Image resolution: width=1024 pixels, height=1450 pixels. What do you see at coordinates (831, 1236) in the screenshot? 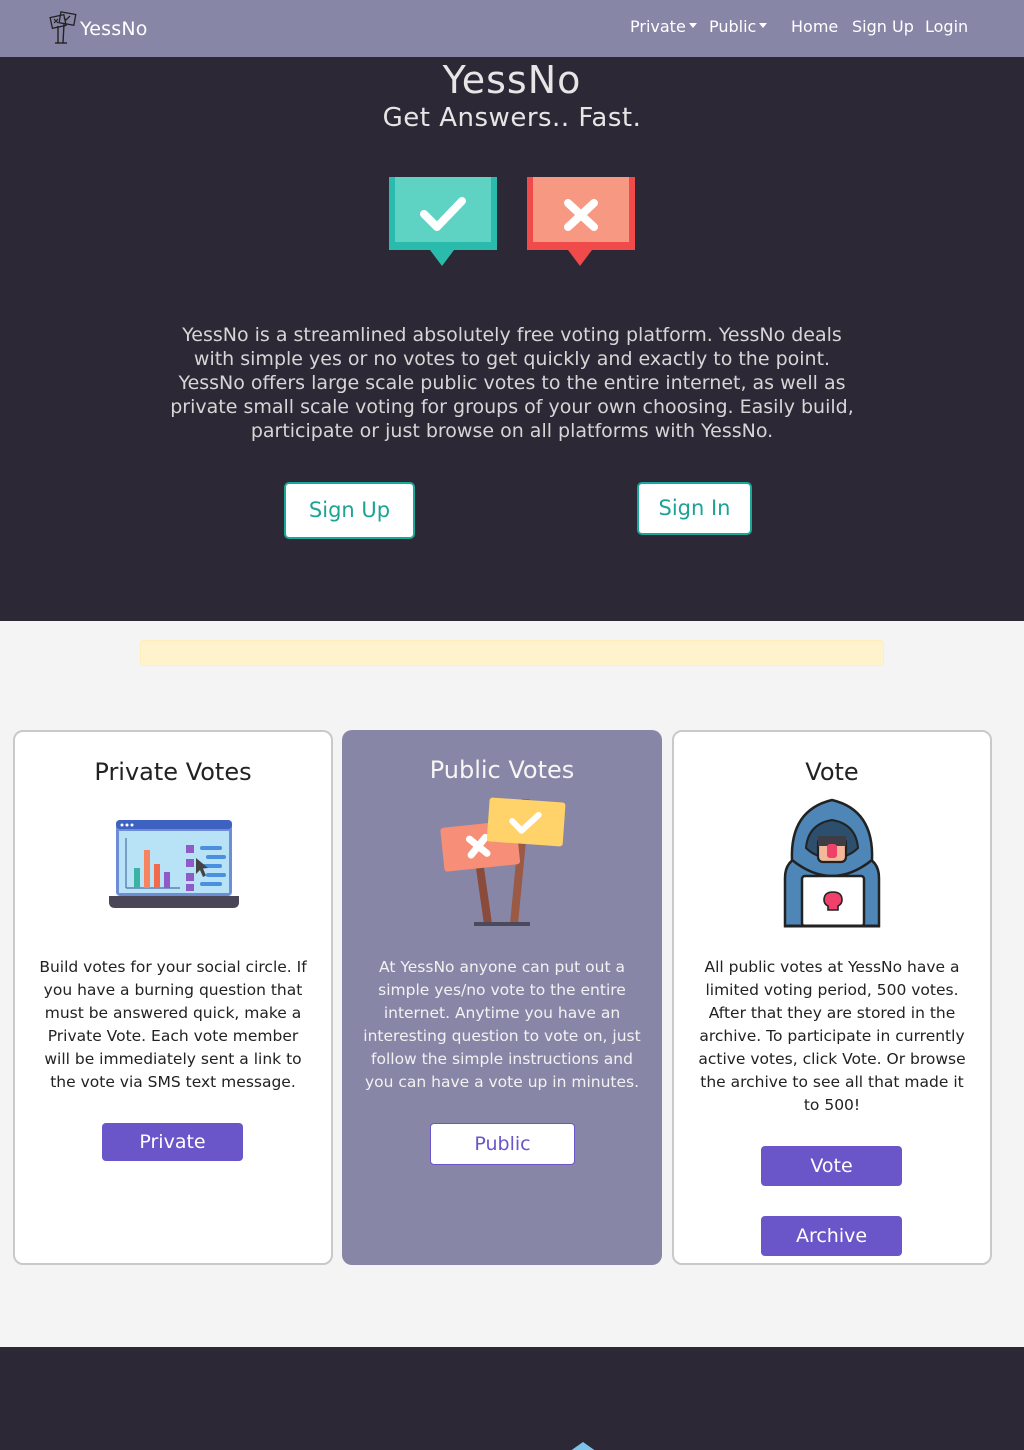
I see `archive-button: Archive` at bounding box center [831, 1236].